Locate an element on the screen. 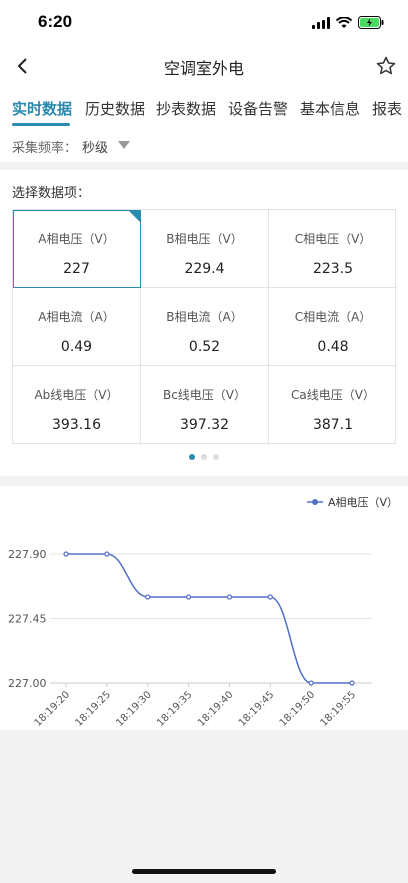  y-tick-label: 227.00 is located at coordinates (27, 683).